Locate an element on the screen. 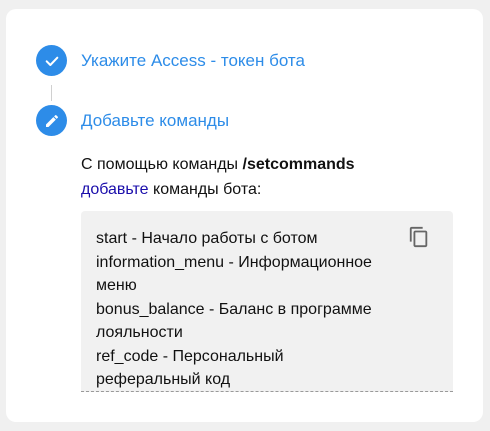 The image size is (490, 431). step-access-token: Укажите Access - токен бота is located at coordinates (170, 60).